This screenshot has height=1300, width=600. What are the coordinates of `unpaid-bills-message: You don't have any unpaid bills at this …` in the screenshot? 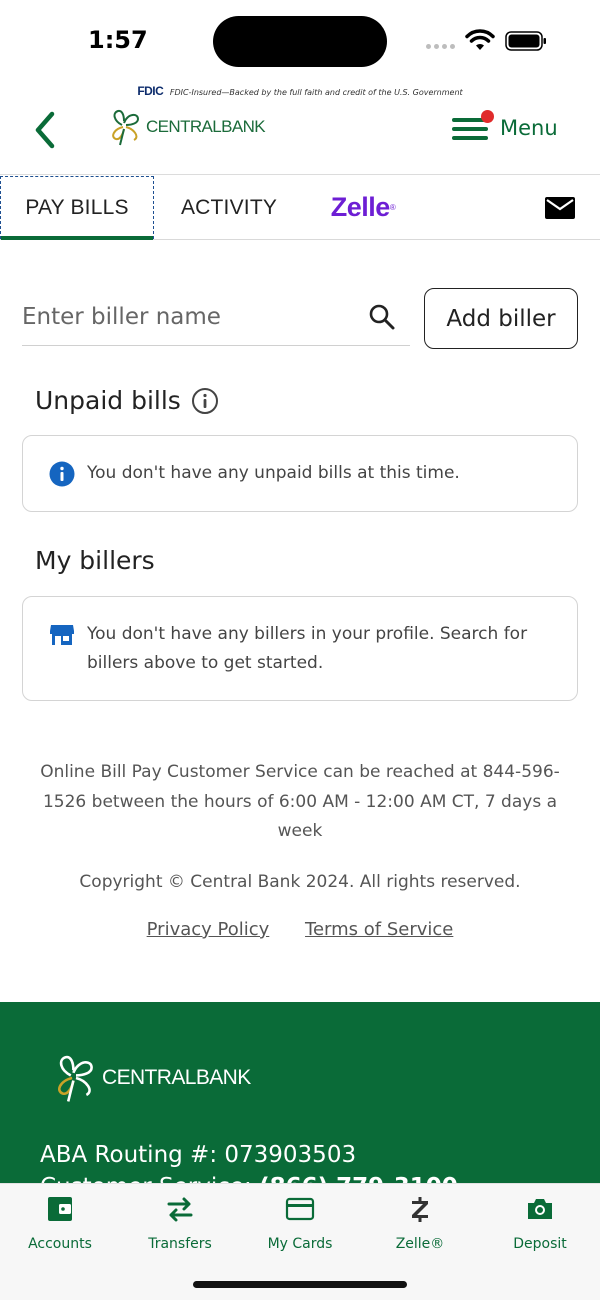 It's located at (273, 473).